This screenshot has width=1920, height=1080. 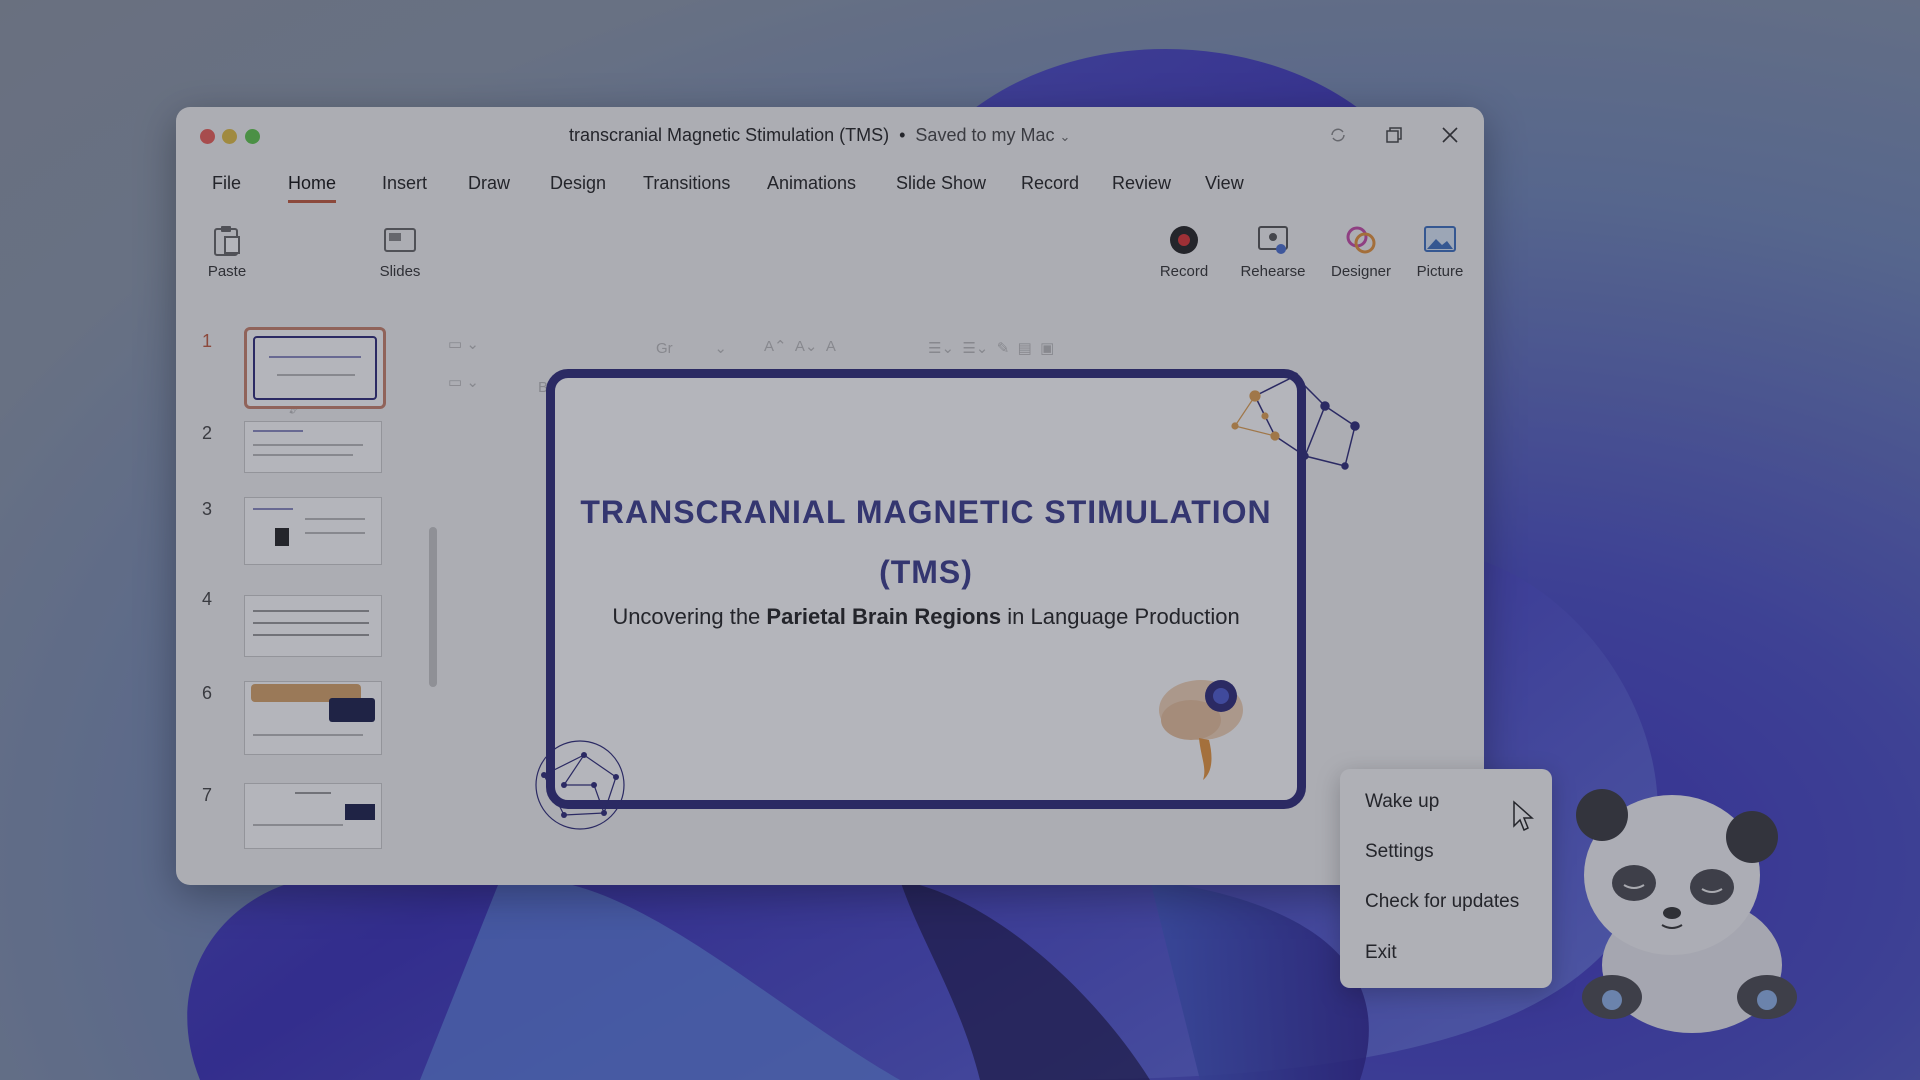 I want to click on restore-icon, so click(x=1394, y=137).